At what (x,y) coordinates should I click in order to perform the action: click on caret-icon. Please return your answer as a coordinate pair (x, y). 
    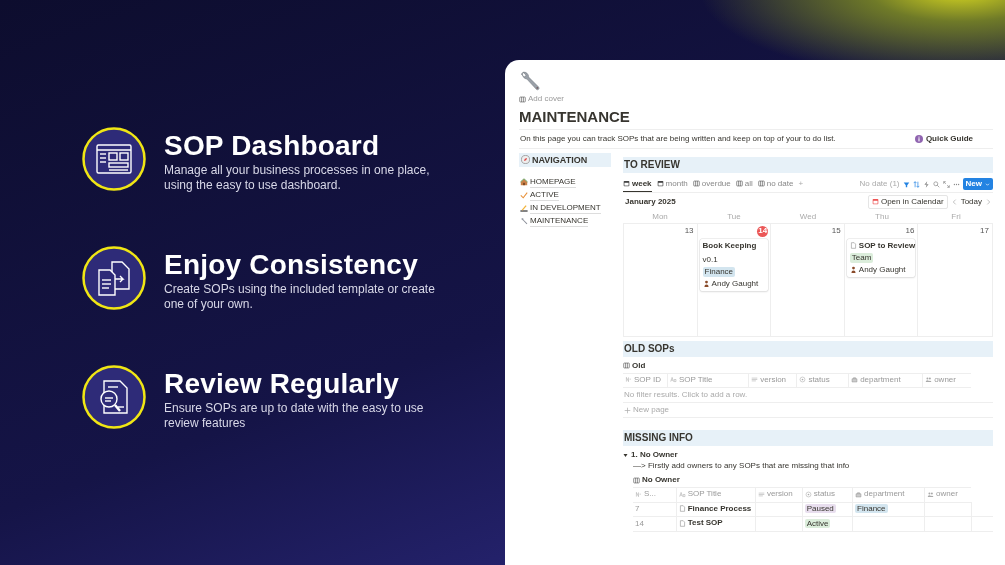
    Looking at the image, I should click on (987, 184).